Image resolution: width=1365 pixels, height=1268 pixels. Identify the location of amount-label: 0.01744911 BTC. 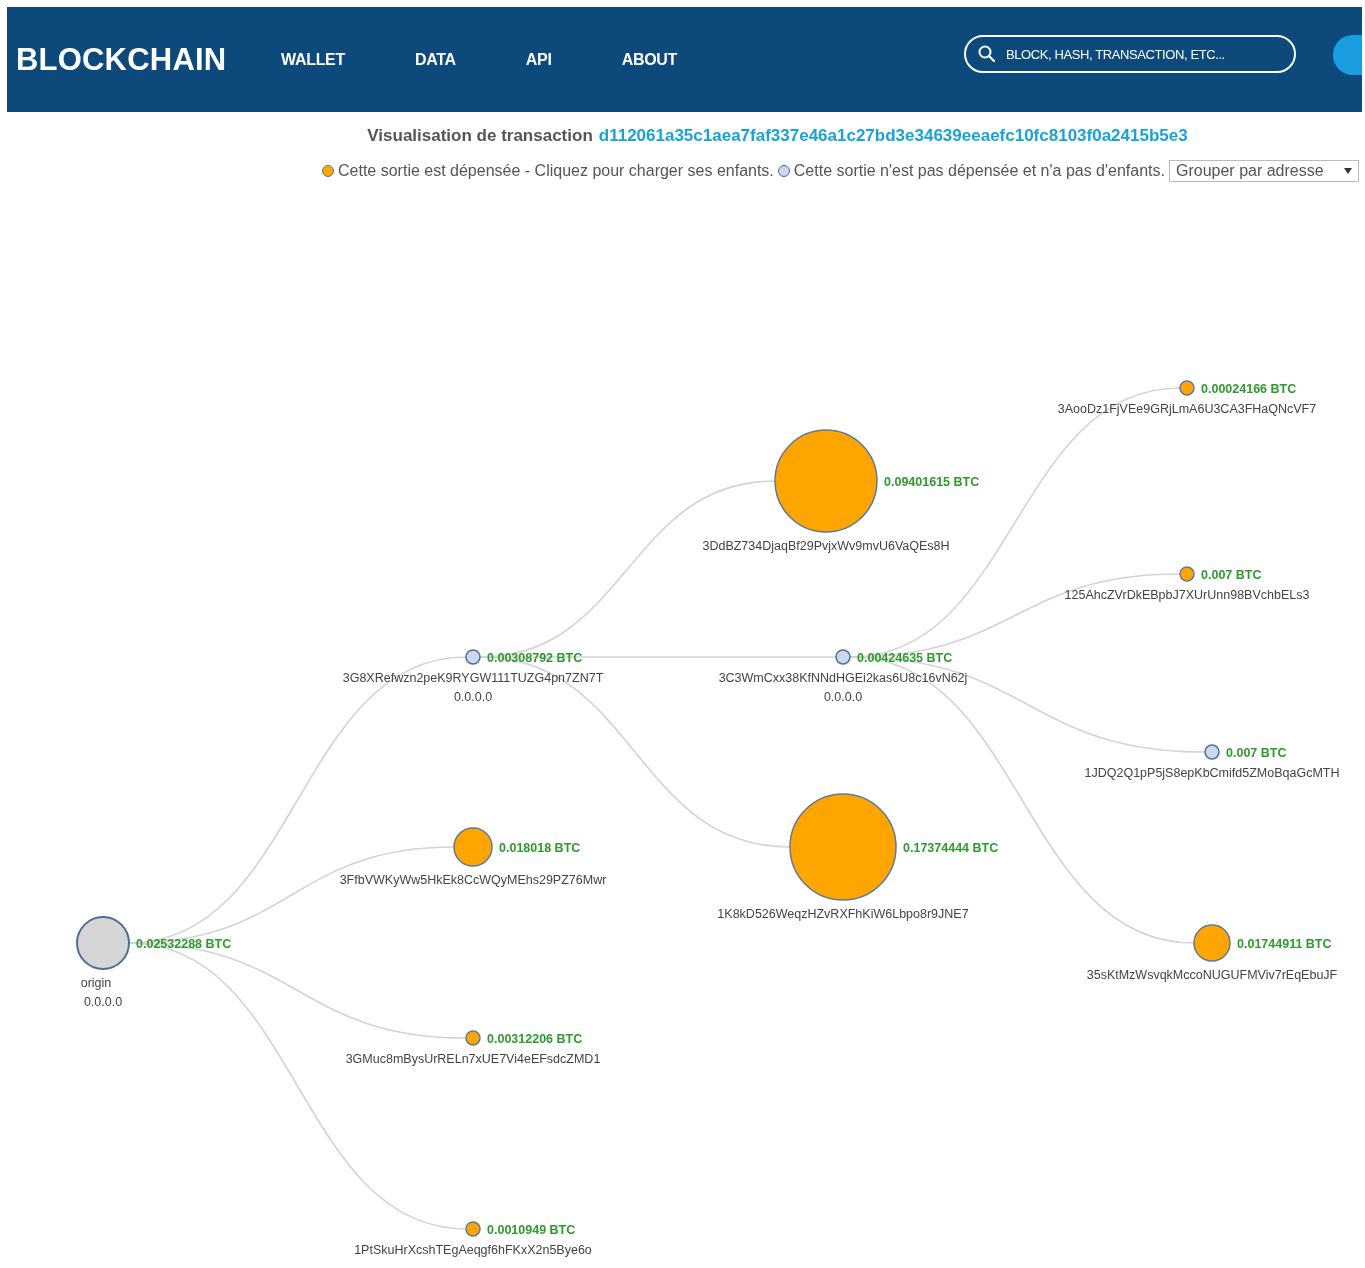
(1284, 943).